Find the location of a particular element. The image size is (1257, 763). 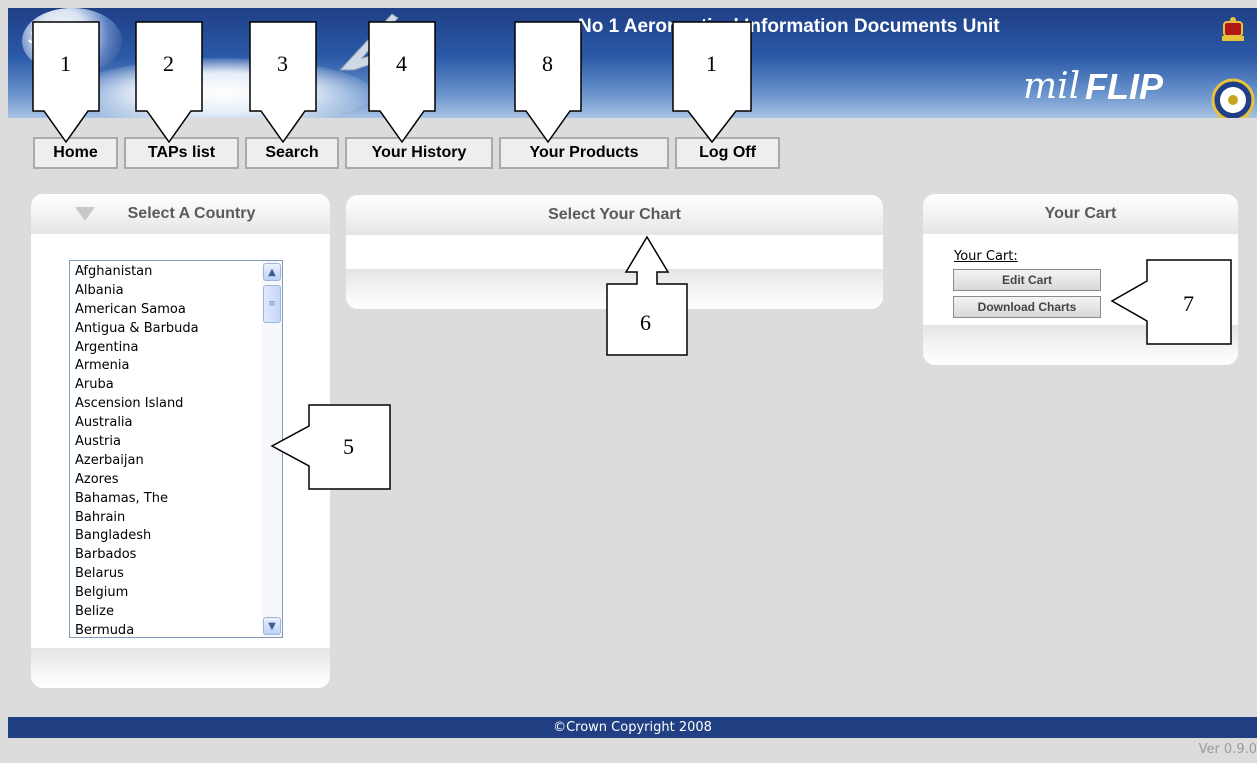

callout-left-arrow: 7 is located at coordinates (1171, 302).